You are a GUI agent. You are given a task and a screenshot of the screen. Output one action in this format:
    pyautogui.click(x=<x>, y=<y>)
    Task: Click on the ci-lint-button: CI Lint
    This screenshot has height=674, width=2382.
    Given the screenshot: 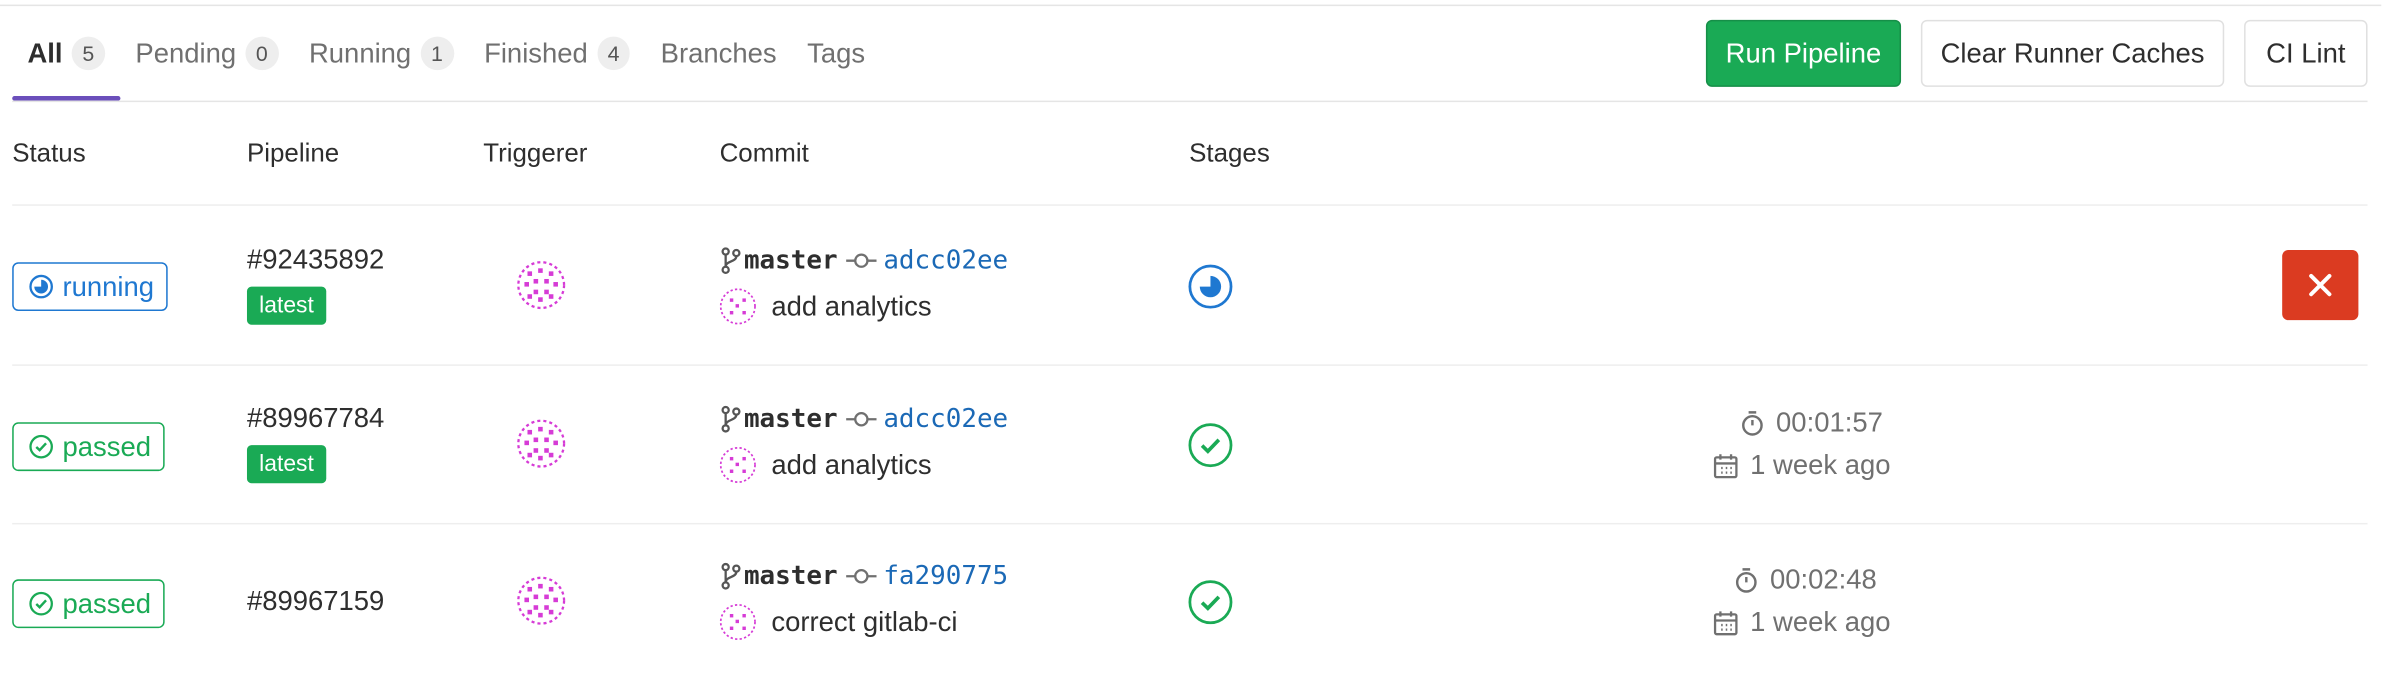 What is the action you would take?
    pyautogui.click(x=2306, y=53)
    